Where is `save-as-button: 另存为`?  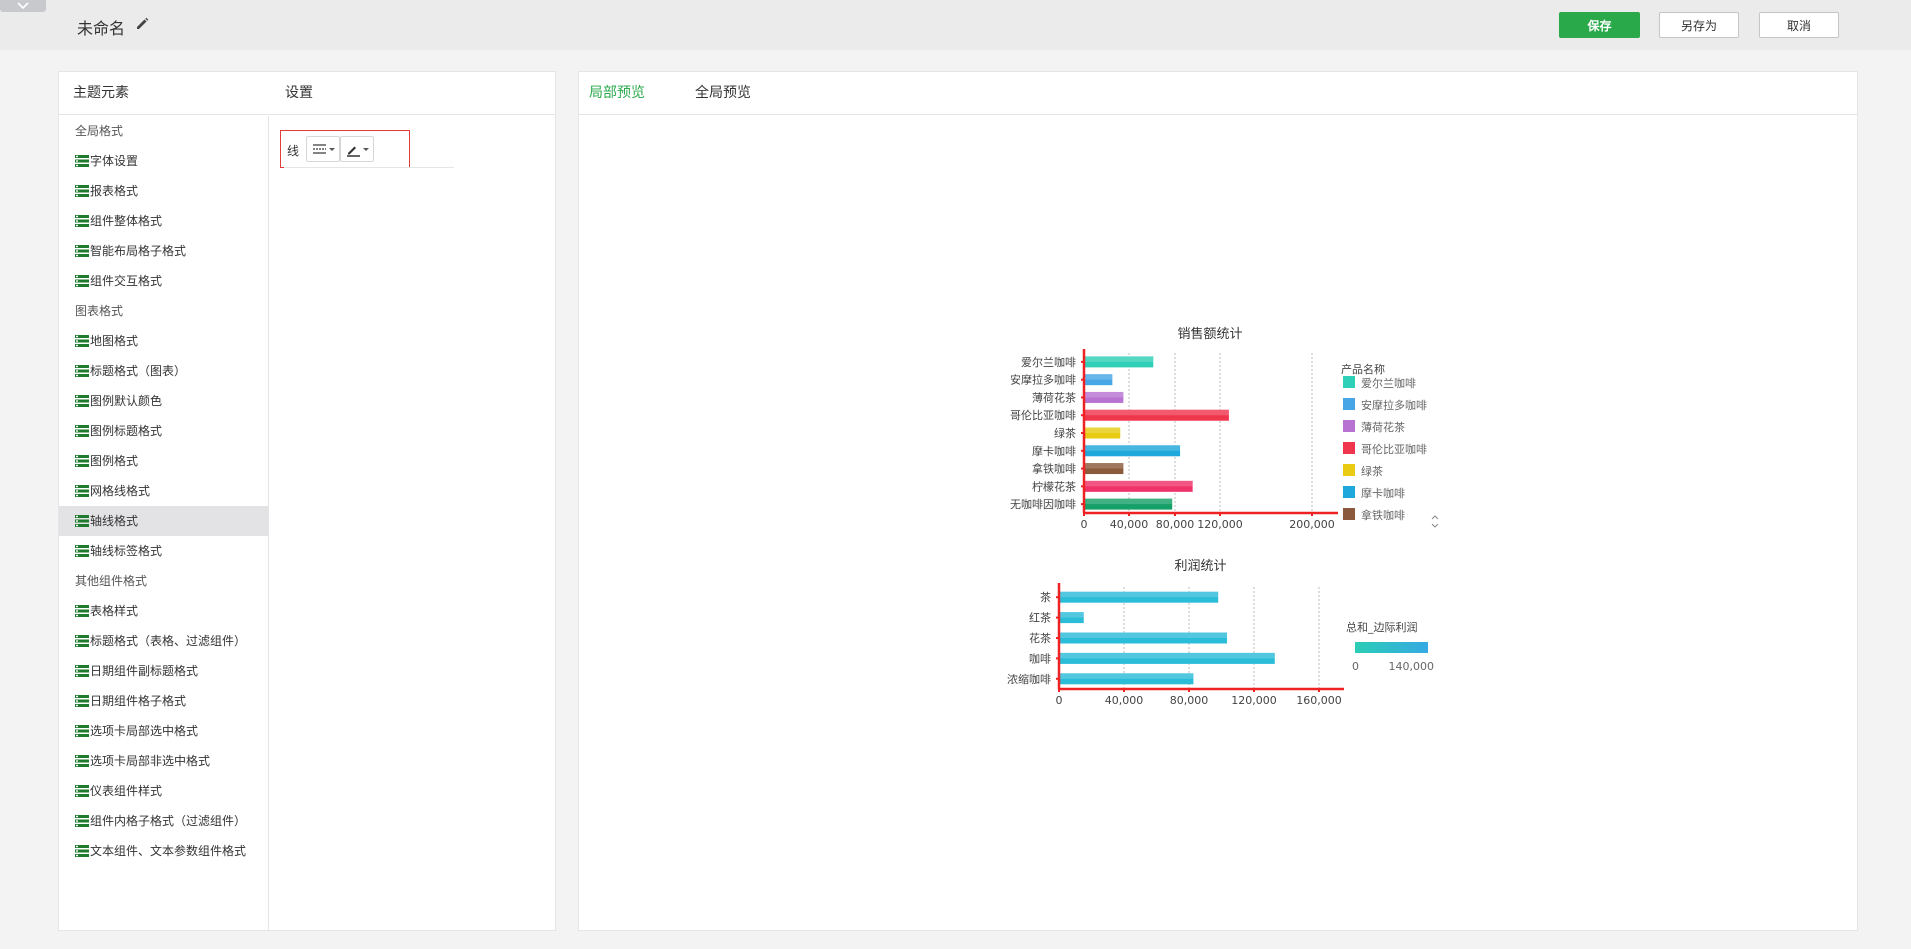
save-as-button: 另存为 is located at coordinates (1699, 25).